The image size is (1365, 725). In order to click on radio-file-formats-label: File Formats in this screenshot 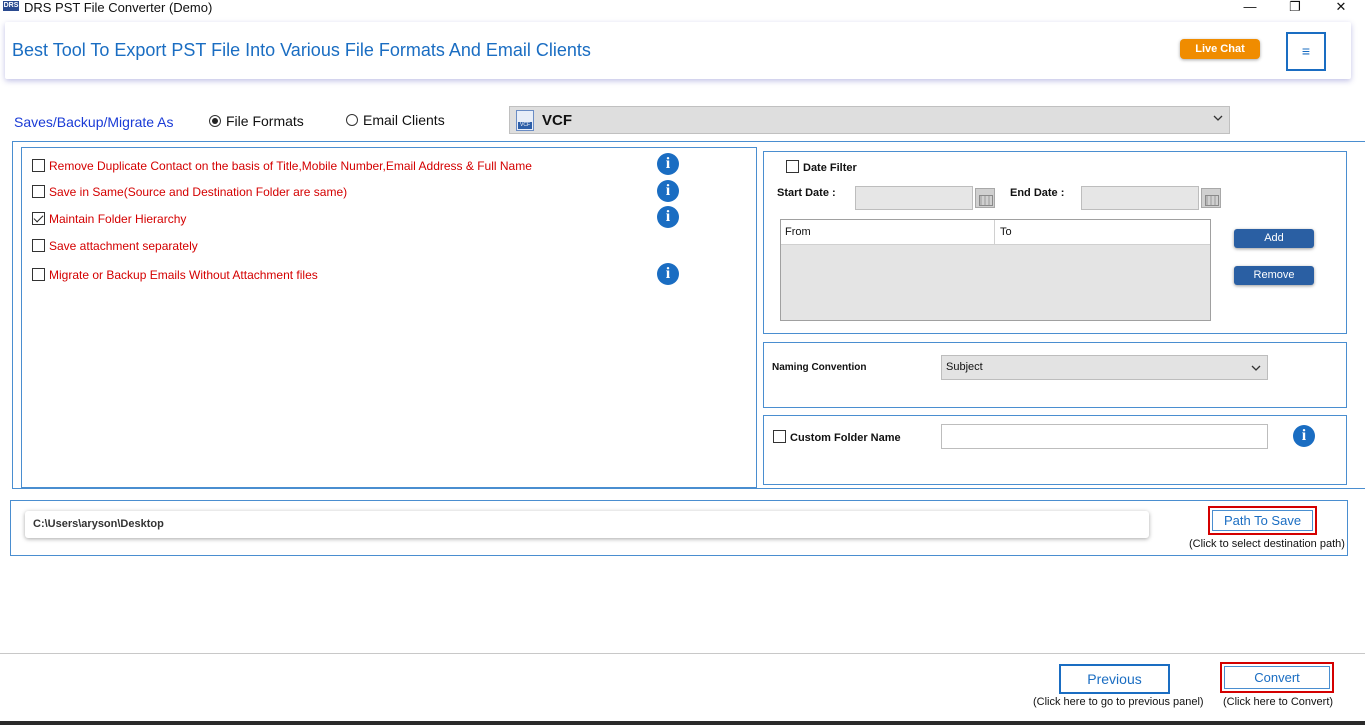, I will do `click(265, 121)`.